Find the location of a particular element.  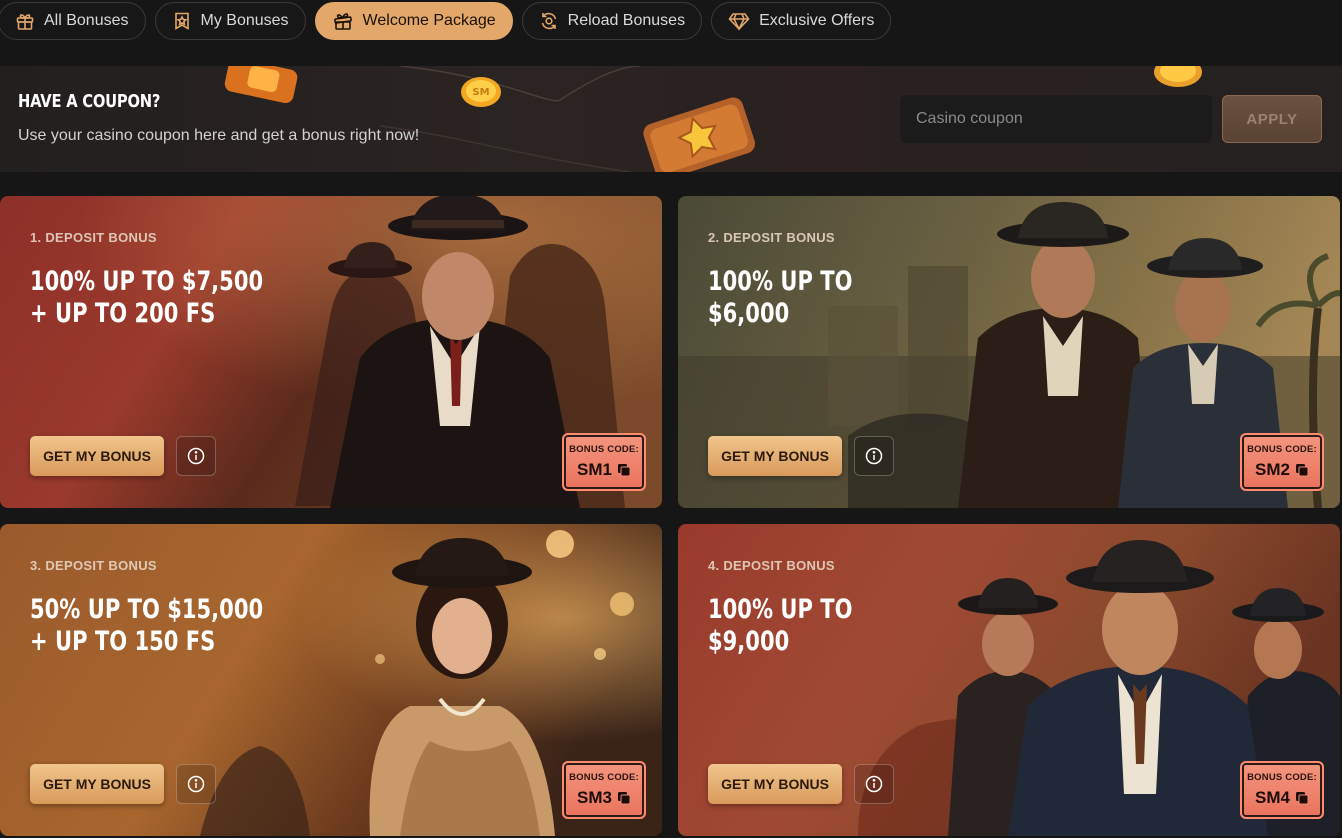

card-label: 3. DEPOSIT BONUS is located at coordinates (93, 565).